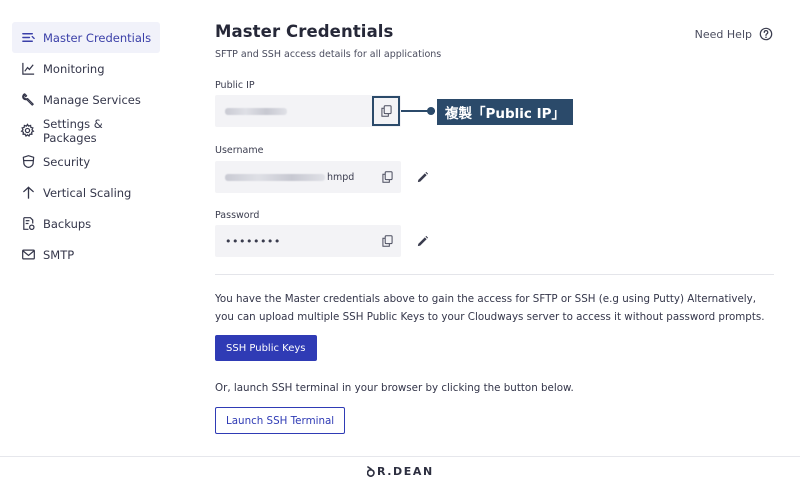 This screenshot has width=800, height=486. I want to click on edit-username-button, so click(422, 177).